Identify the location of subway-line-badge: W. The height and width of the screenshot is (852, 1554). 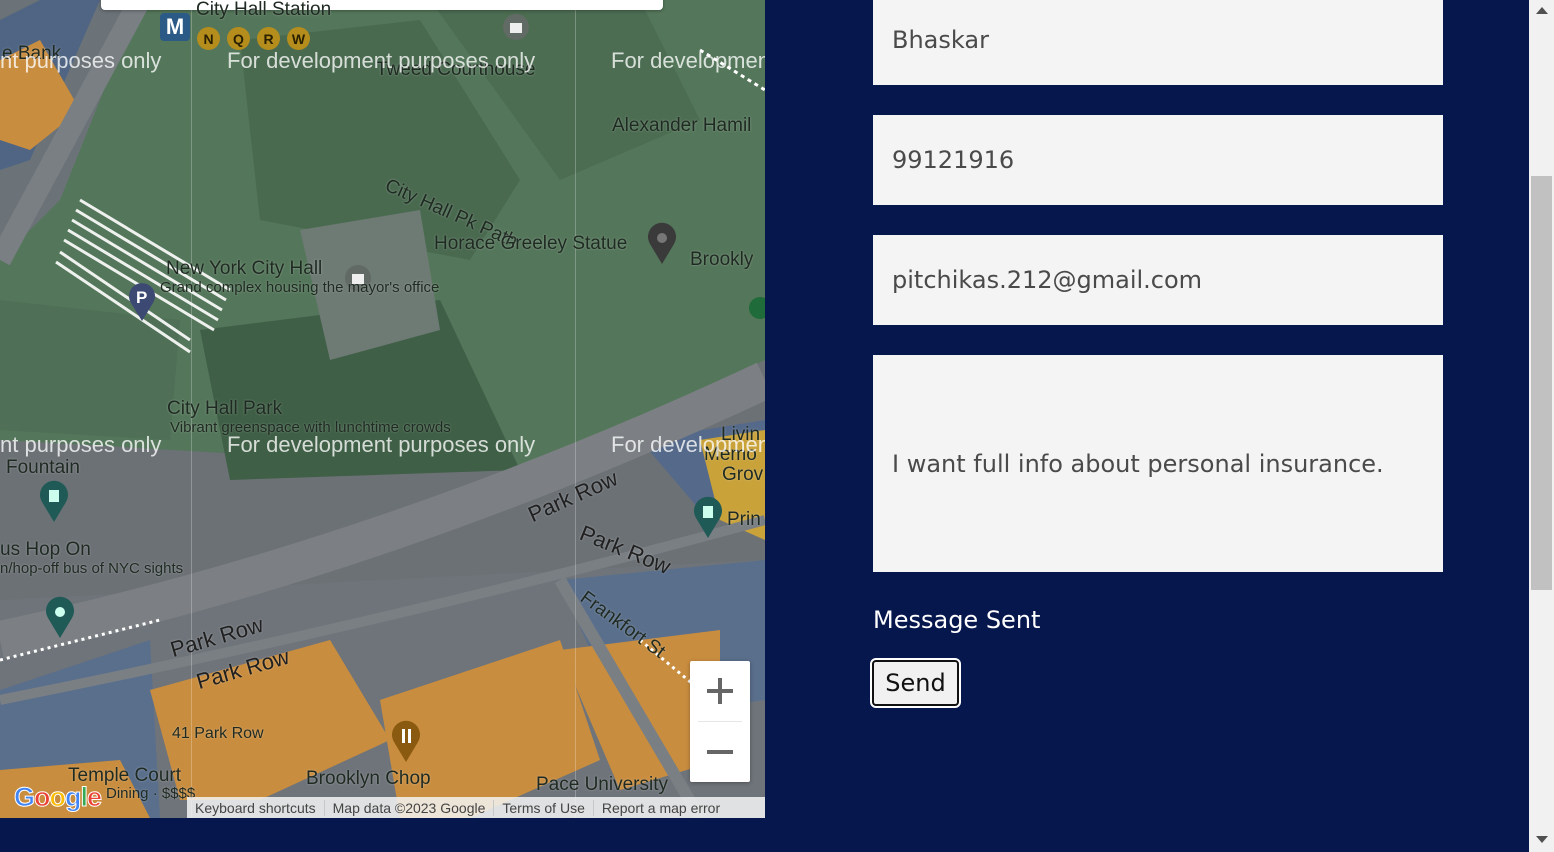
(298, 38).